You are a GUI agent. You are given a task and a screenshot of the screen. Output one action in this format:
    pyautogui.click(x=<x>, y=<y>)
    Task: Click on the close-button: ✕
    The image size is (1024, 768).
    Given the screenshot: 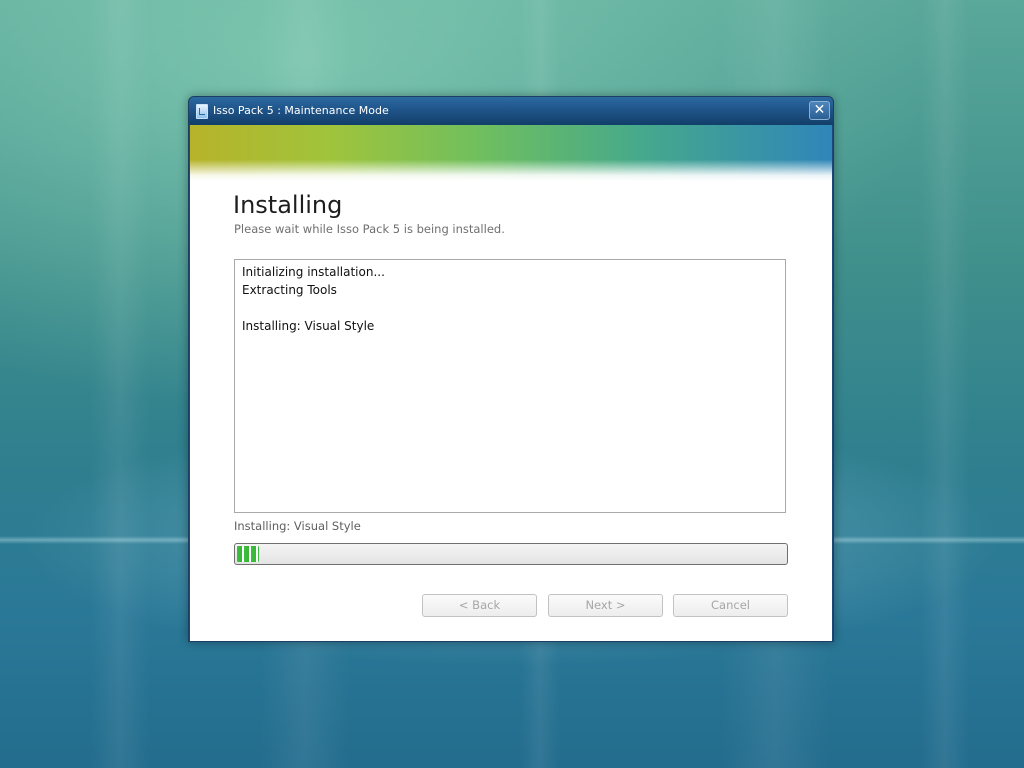 What is the action you would take?
    pyautogui.click(x=819, y=110)
    